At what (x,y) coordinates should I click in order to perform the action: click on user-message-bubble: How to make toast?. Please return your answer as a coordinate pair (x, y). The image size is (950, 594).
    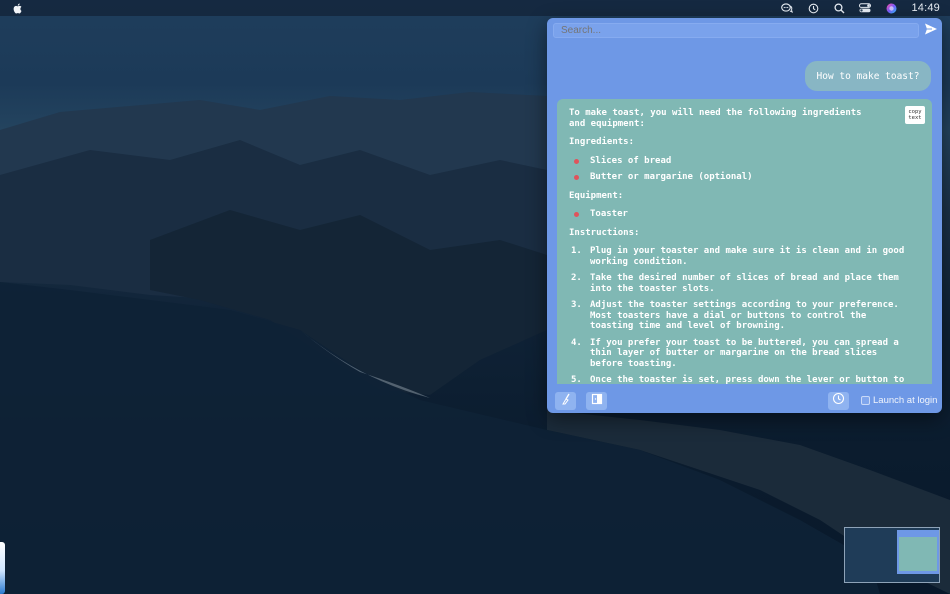
    Looking at the image, I should click on (868, 76).